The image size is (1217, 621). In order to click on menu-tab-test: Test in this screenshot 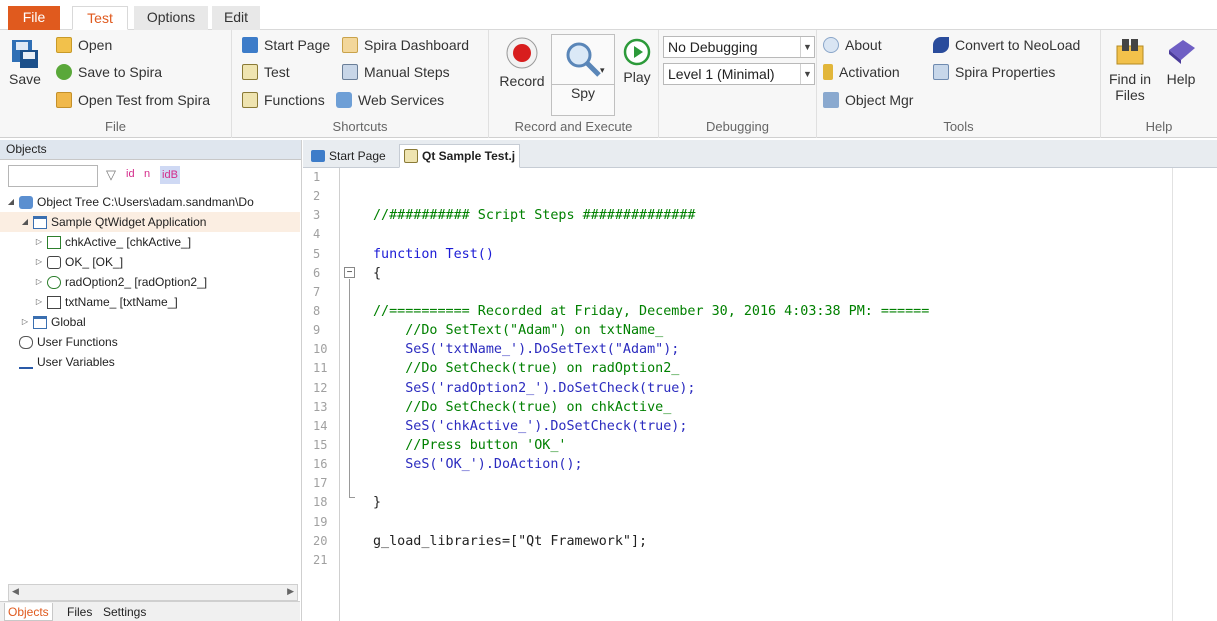, I will do `click(100, 18)`.